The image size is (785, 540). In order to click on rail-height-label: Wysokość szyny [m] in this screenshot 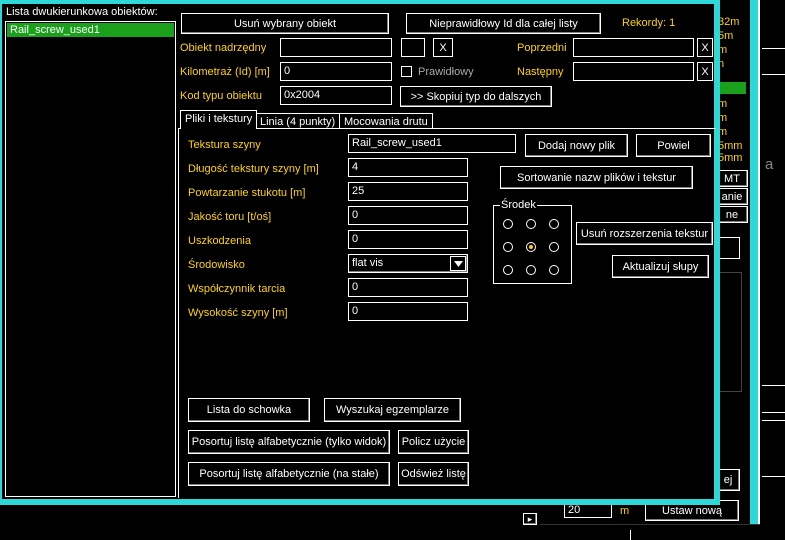, I will do `click(238, 313)`.